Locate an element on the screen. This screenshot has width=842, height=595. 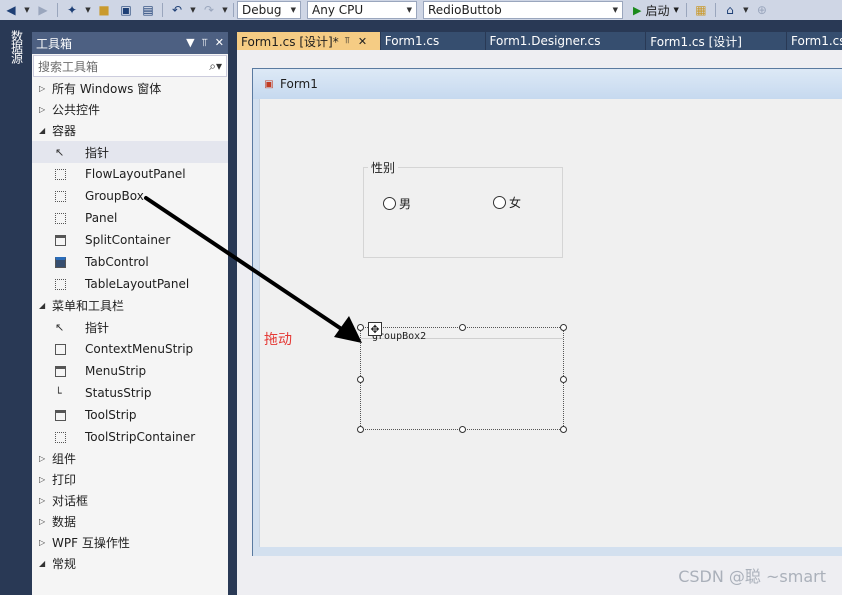
home-dropdown-icon: ▼ is located at coordinates (746, 10).